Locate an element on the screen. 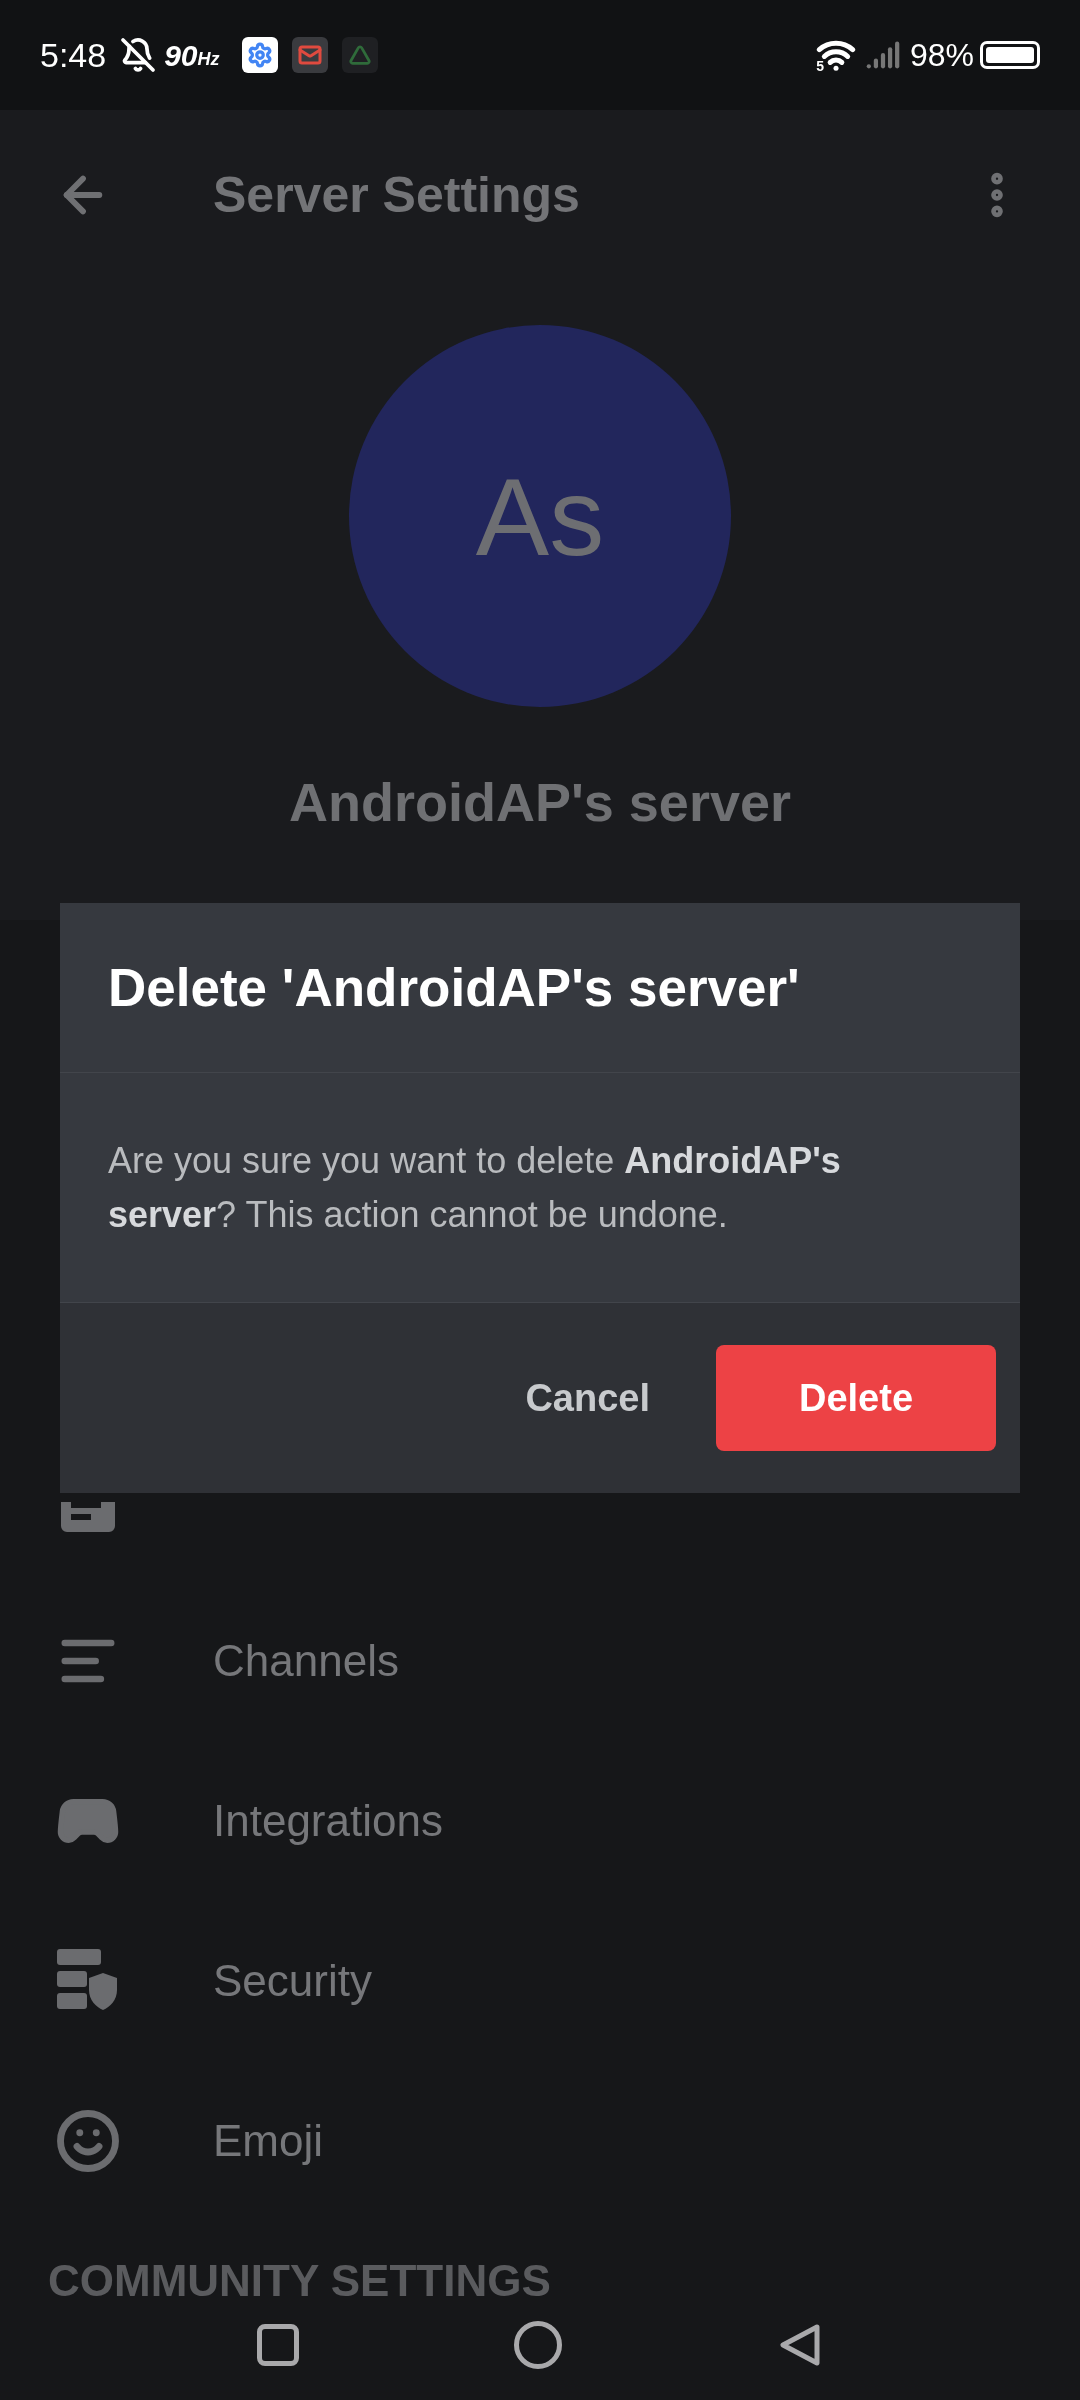 The height and width of the screenshot is (2400, 1080). delete-button: Delete is located at coordinates (856, 1398).